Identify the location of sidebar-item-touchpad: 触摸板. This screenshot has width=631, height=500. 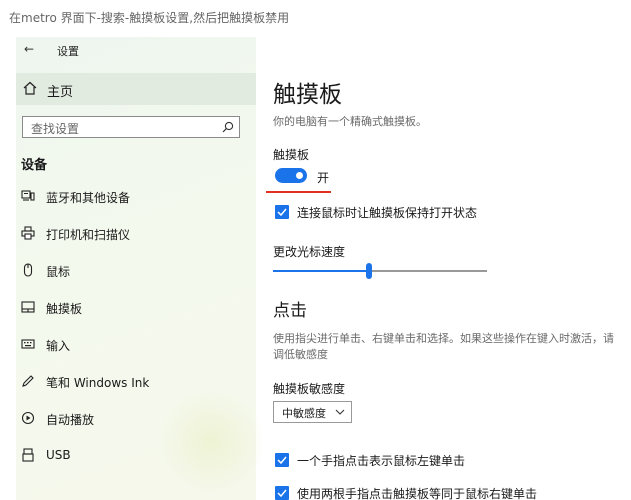
(136, 308).